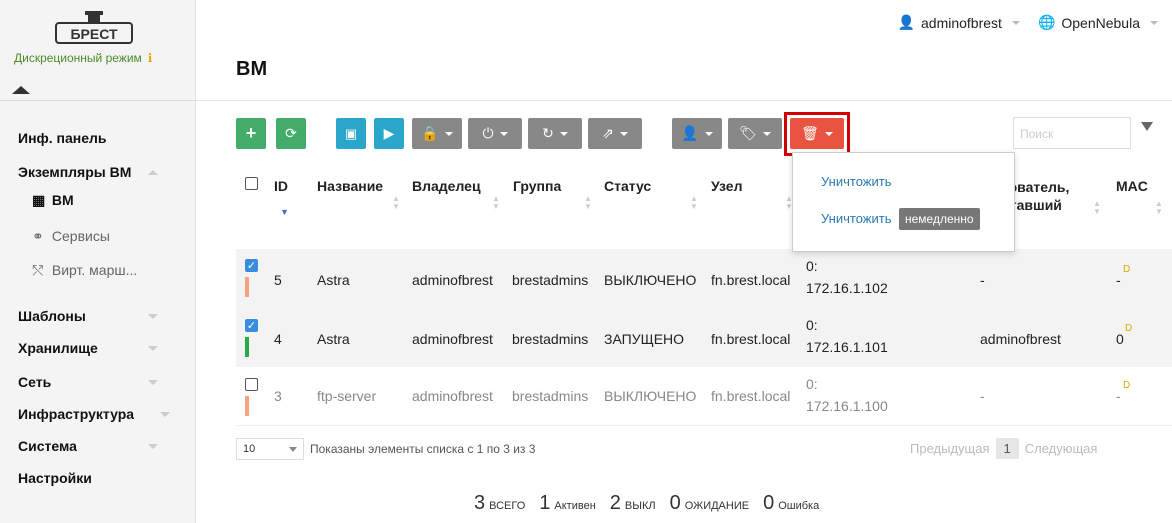  What do you see at coordinates (615, 133) in the screenshot?
I see `migrate-menu-button: ⇗` at bounding box center [615, 133].